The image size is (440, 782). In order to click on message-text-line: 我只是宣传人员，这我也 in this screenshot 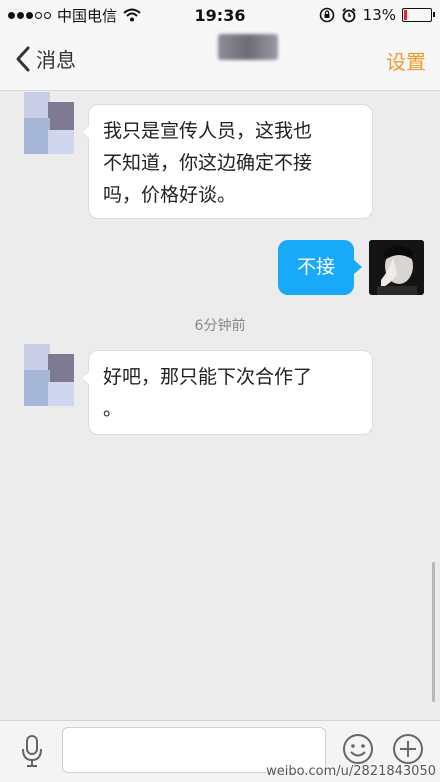, I will do `click(208, 131)`.